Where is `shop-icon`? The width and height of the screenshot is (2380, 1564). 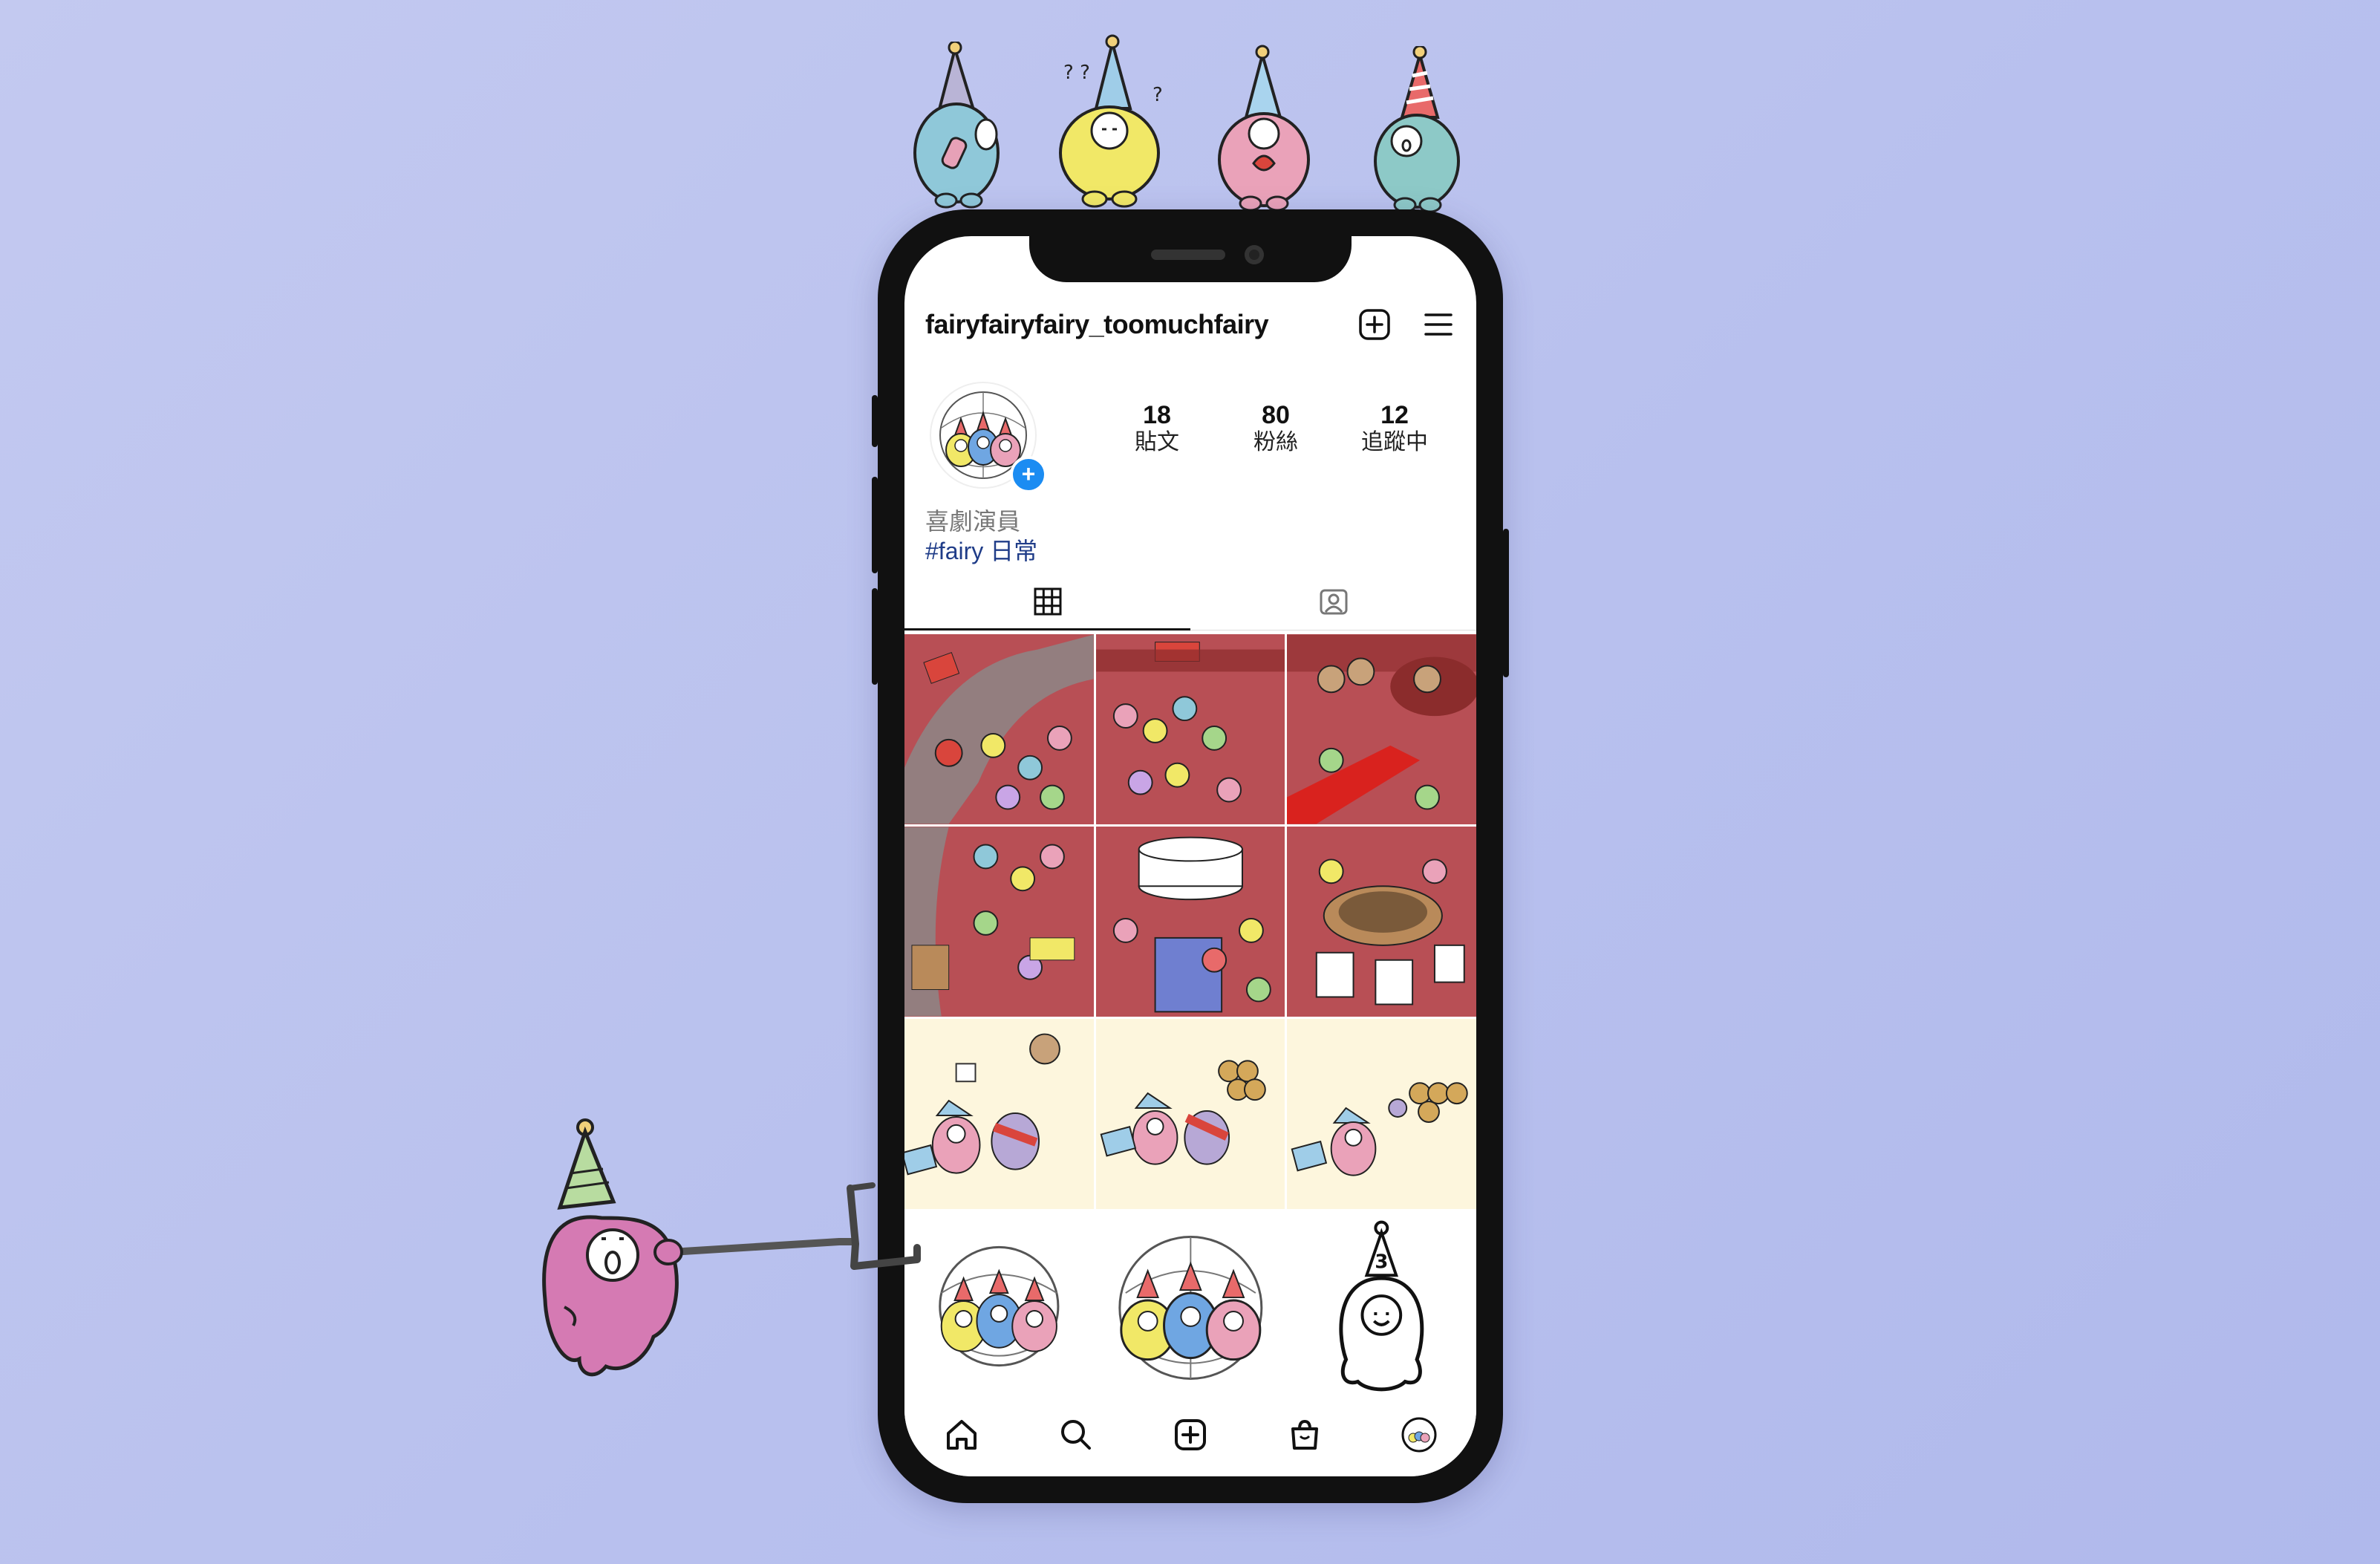
shop-icon is located at coordinates (1305, 1434).